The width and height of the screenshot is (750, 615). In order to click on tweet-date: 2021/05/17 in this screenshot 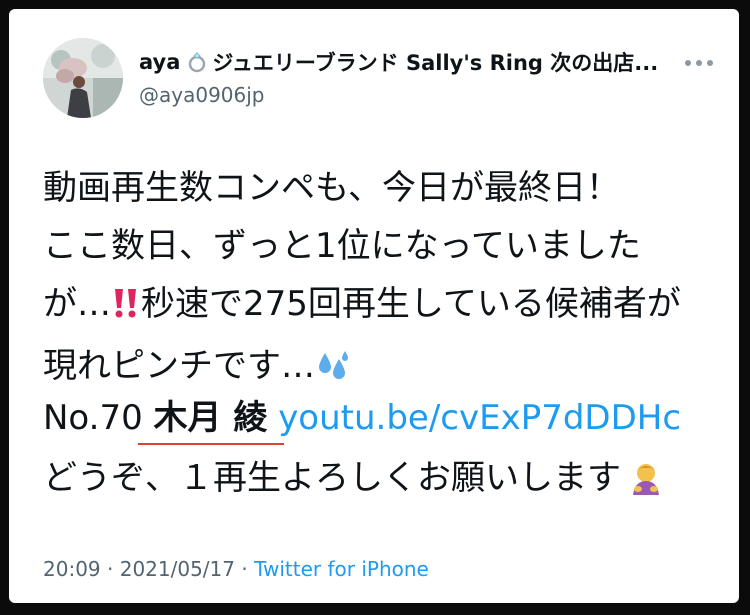, I will do `click(177, 569)`.